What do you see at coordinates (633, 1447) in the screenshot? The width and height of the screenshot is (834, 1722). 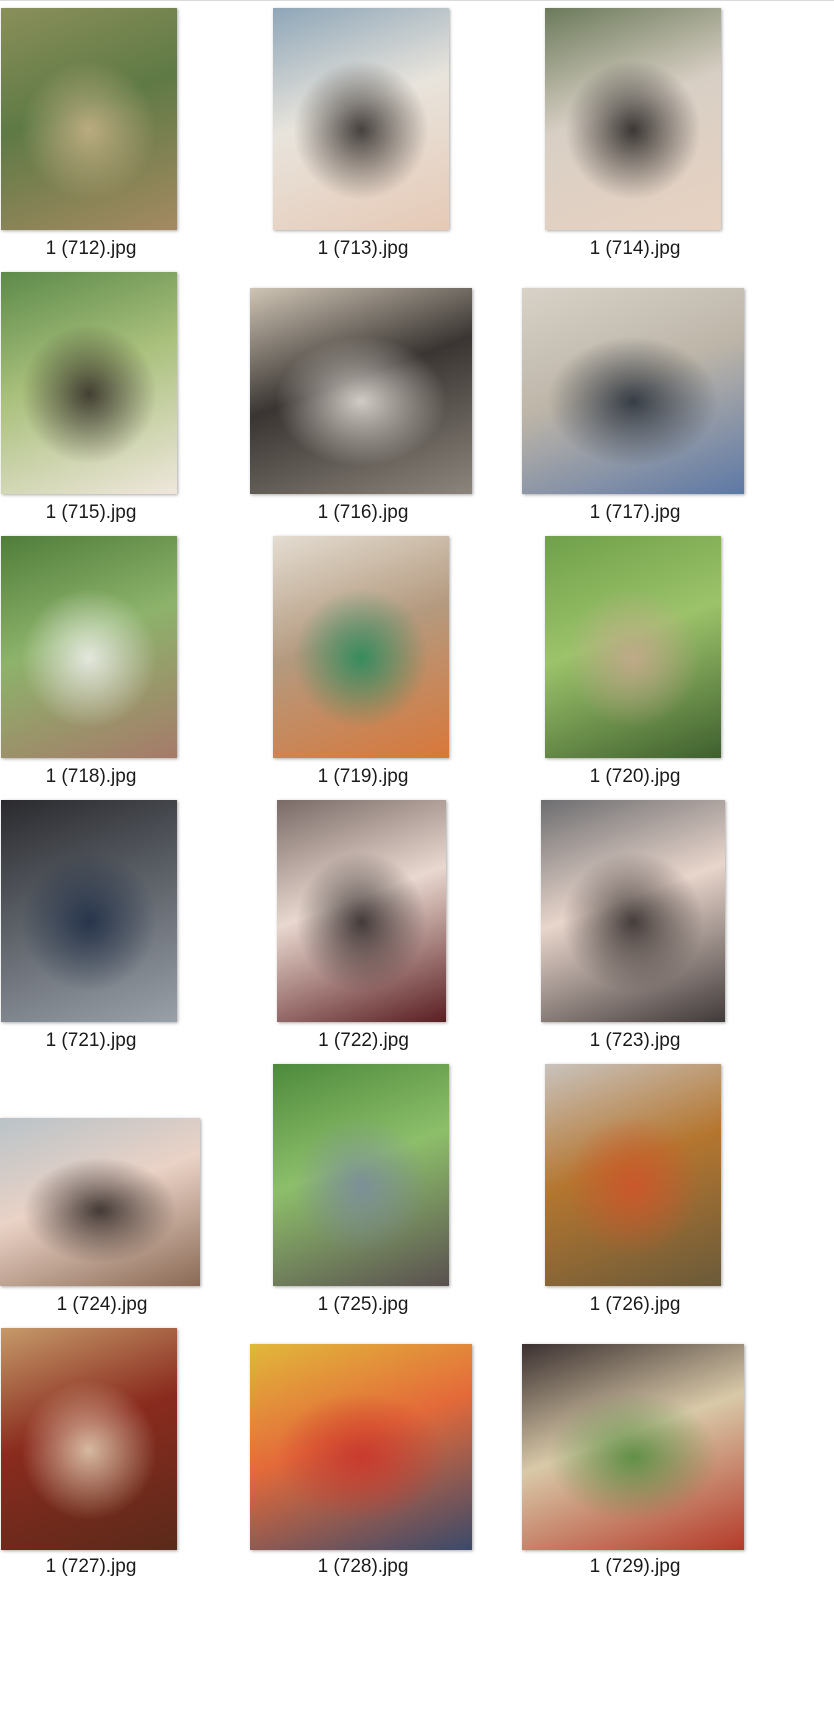 I see `dinner-dishes-photo-icon` at bounding box center [633, 1447].